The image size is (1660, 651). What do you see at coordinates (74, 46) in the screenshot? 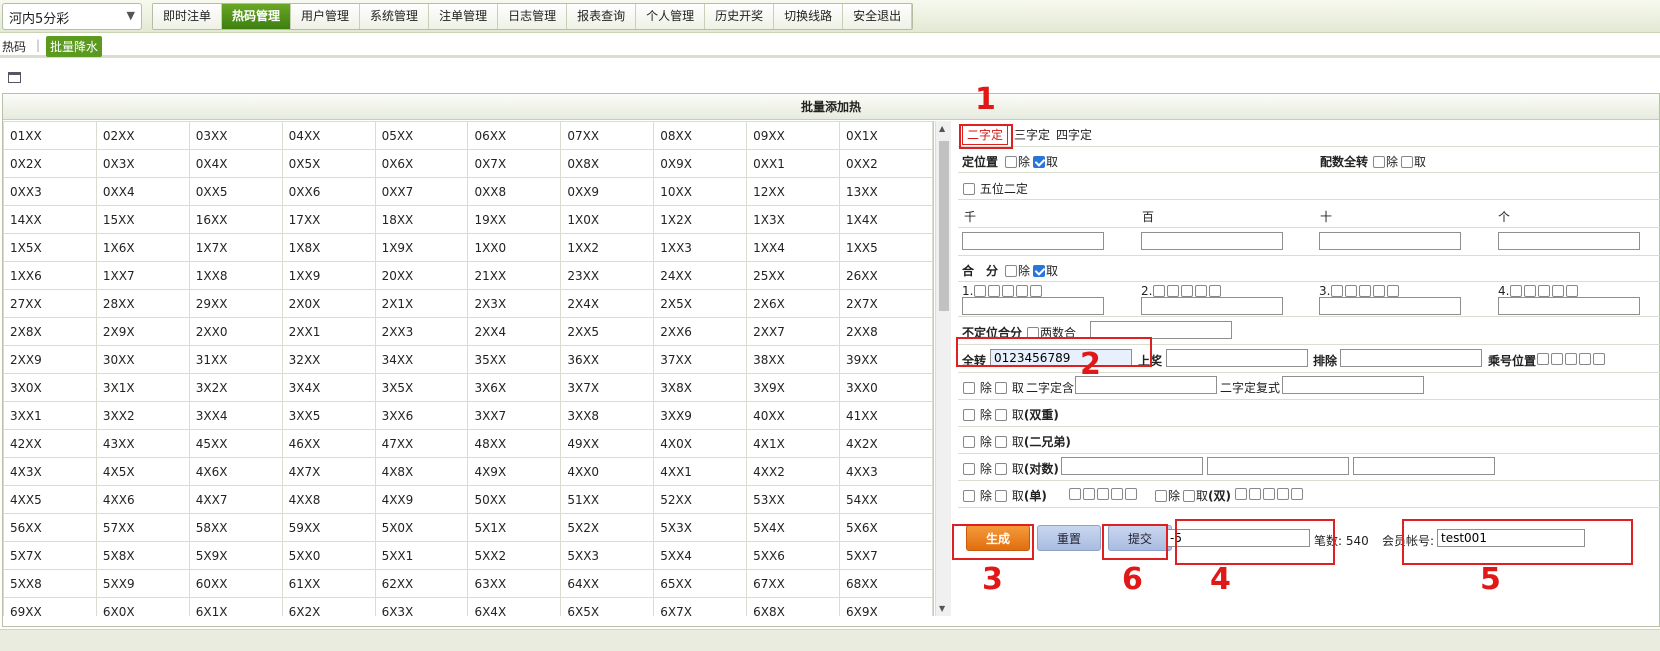
I see `submenu-batch-discount: 批量降水` at bounding box center [74, 46].